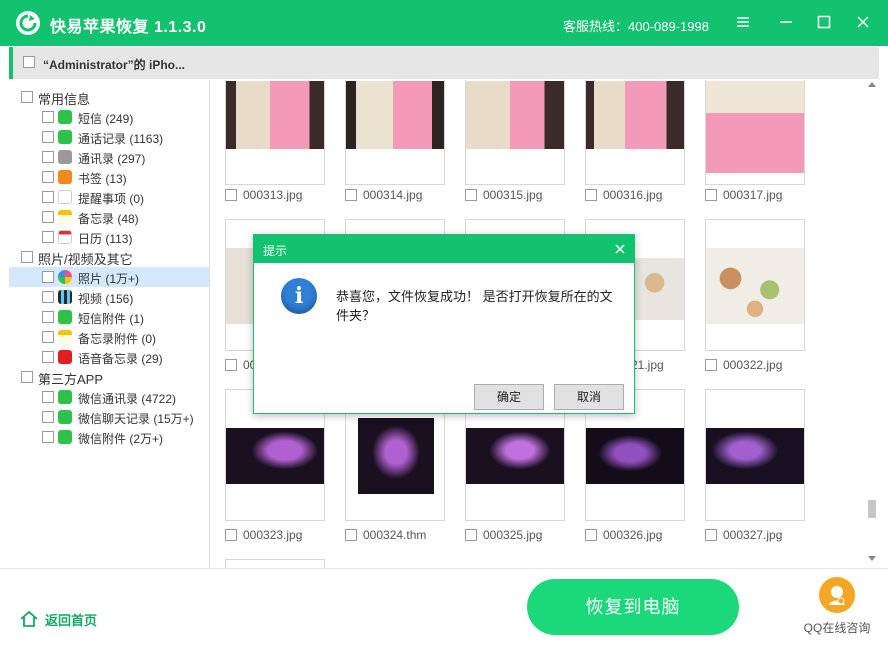  What do you see at coordinates (109, 217) in the screenshot?
I see `tree-item-notes: 备忘录 (48)` at bounding box center [109, 217].